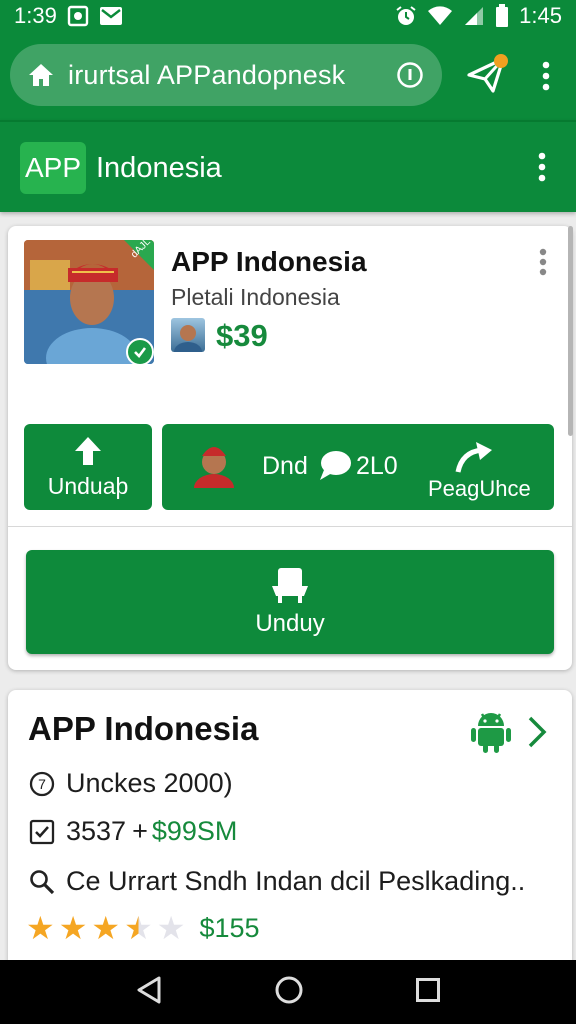  What do you see at coordinates (88, 450) in the screenshot?
I see `upload-arrow-icon` at bounding box center [88, 450].